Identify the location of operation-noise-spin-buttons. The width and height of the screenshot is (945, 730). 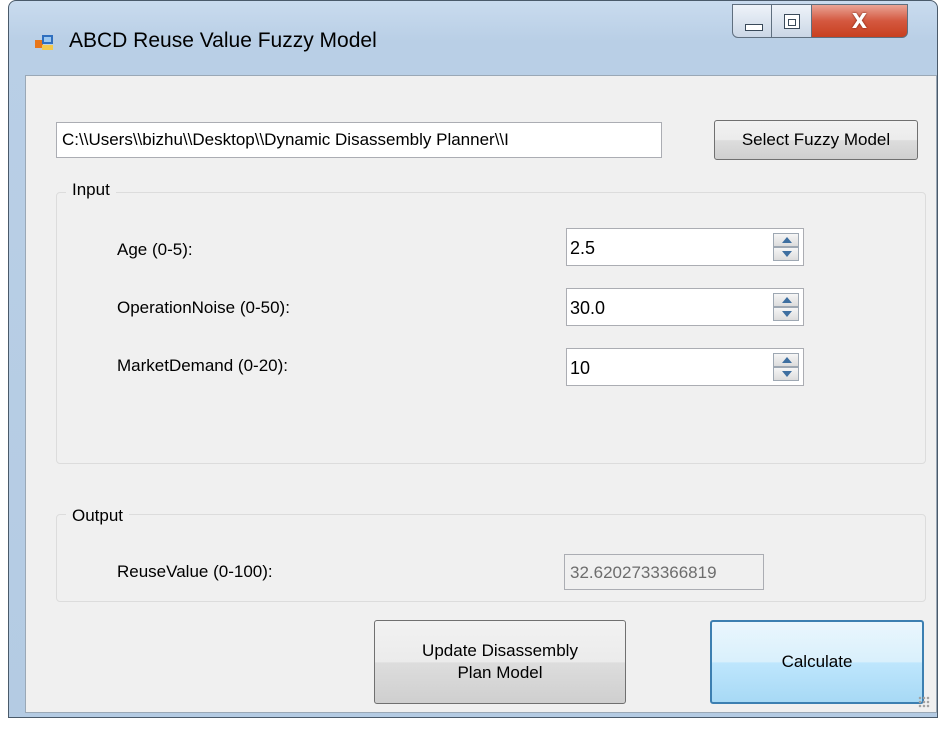
(786, 307).